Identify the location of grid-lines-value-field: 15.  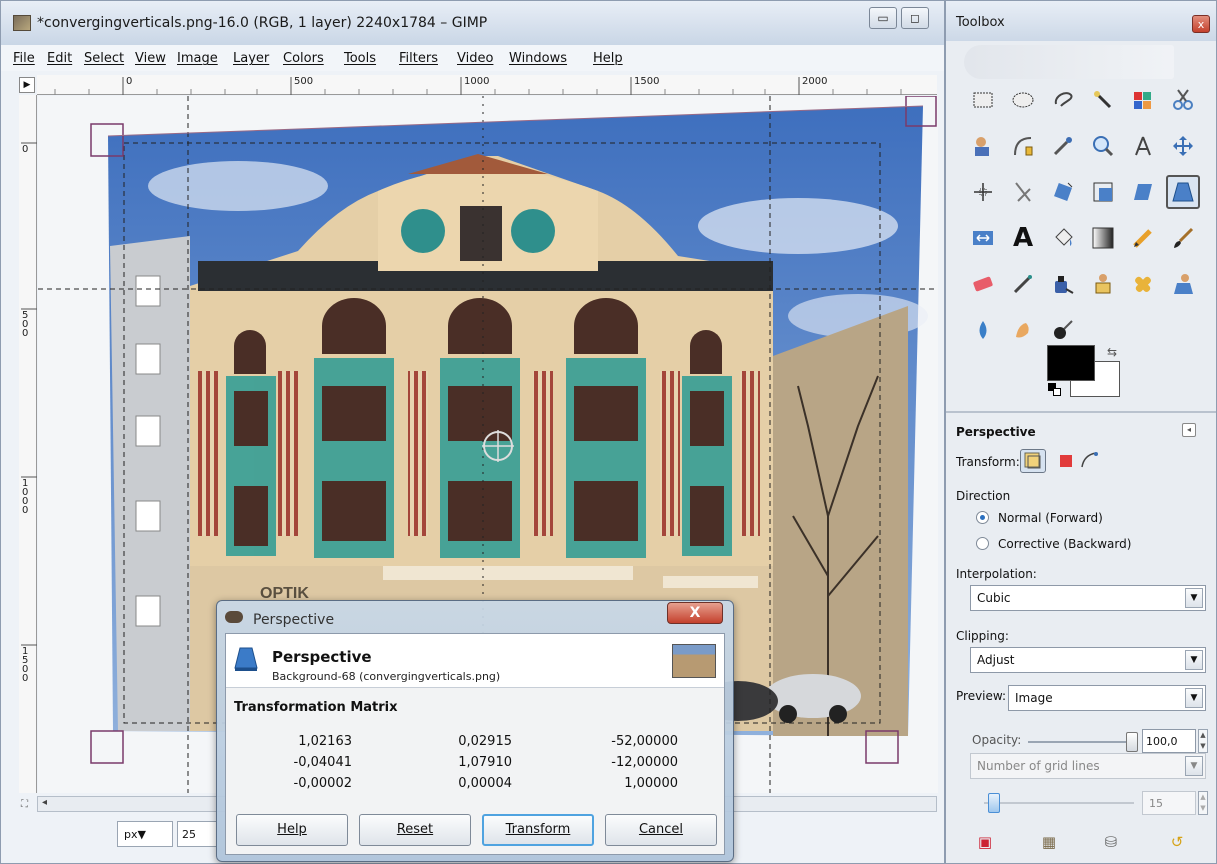
(1169, 803).